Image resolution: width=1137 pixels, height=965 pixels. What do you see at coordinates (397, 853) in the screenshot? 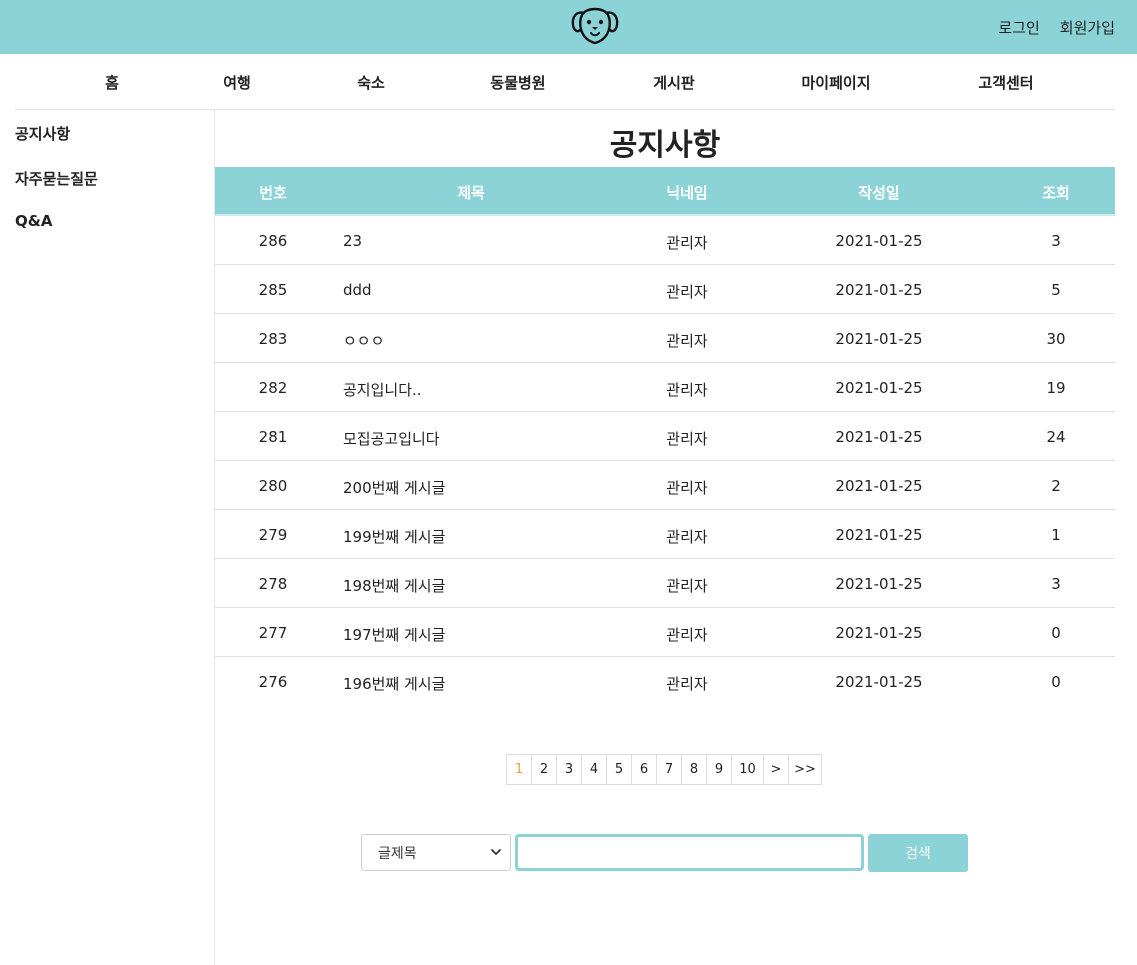
I see `search-select-value: 글제목` at bounding box center [397, 853].